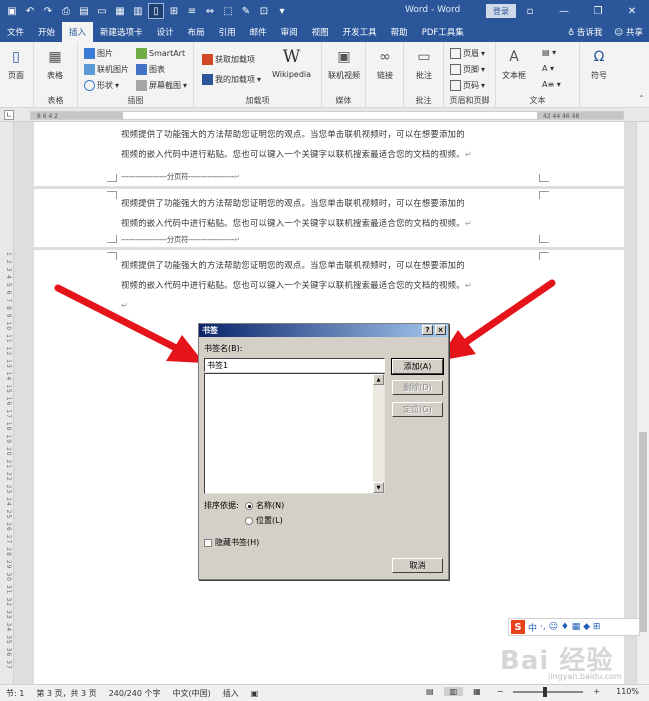 The height and width of the screenshot is (701, 649). What do you see at coordinates (228, 11) in the screenshot?
I see `select-icon: ⬚` at bounding box center [228, 11].